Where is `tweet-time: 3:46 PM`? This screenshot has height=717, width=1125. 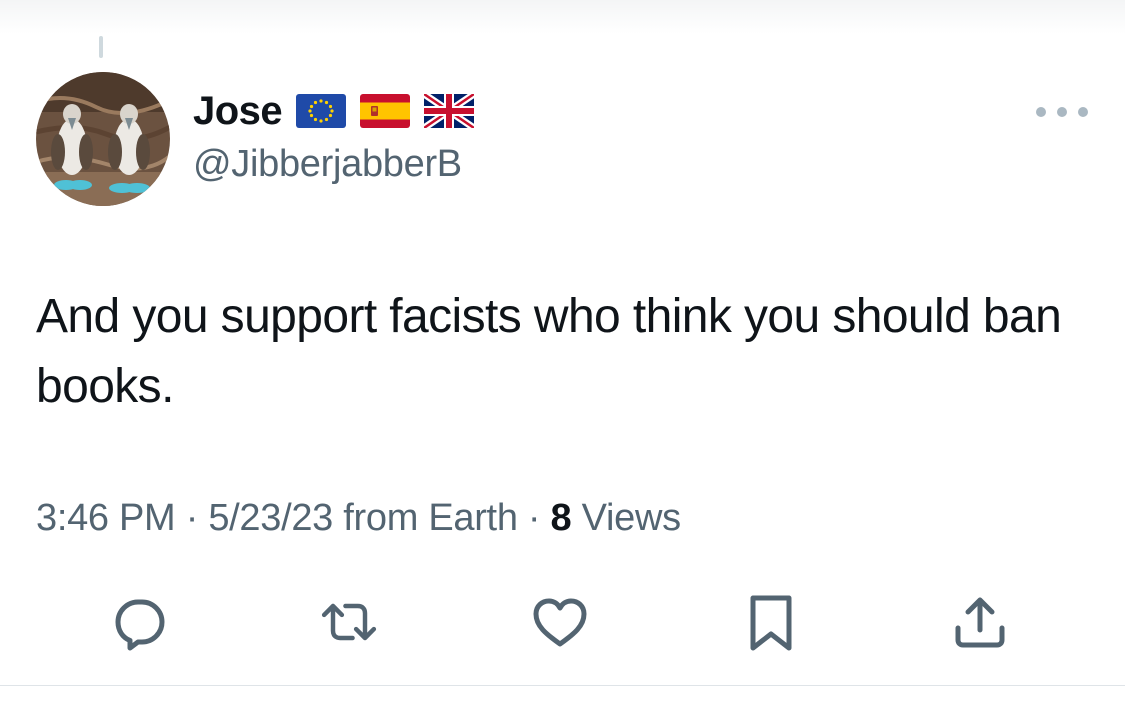
tweet-time: 3:46 PM is located at coordinates (106, 518).